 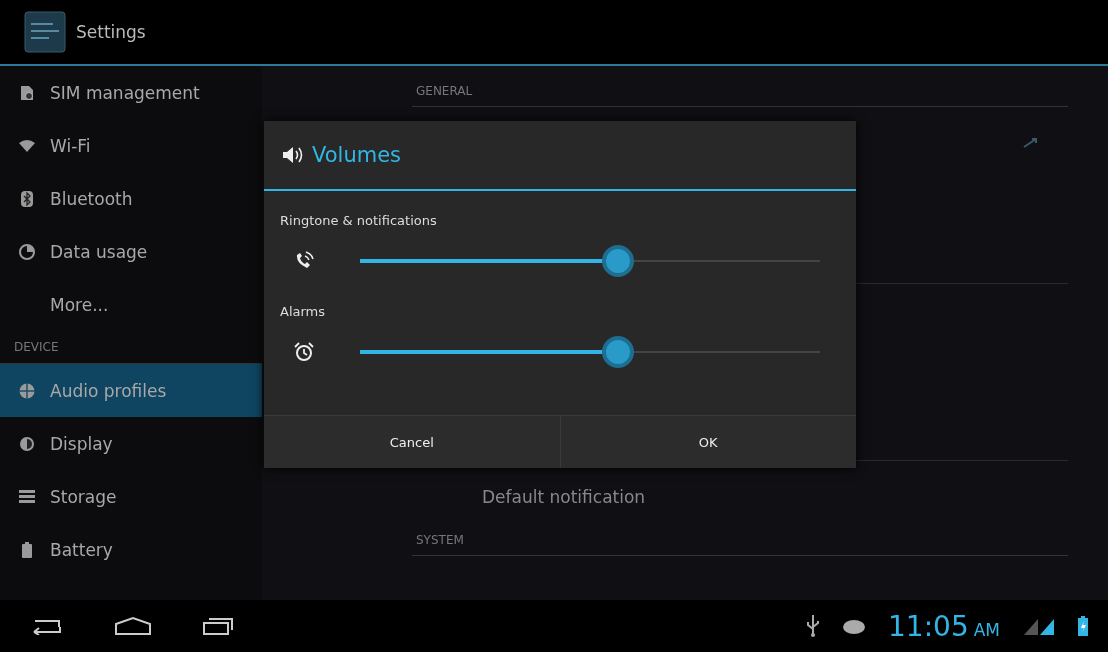 I want to click on section-header: GENERAL, so click(x=740, y=92).